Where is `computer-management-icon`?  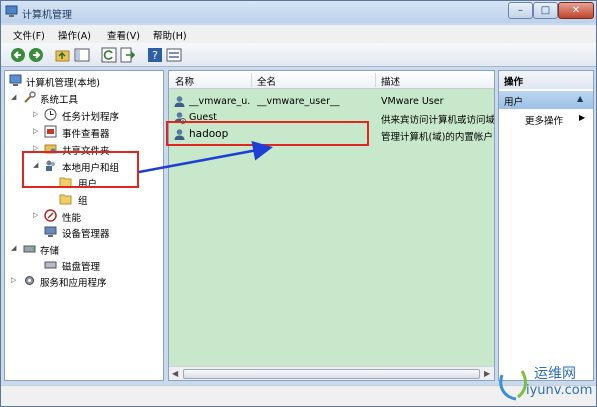
computer-management-icon is located at coordinates (11, 11).